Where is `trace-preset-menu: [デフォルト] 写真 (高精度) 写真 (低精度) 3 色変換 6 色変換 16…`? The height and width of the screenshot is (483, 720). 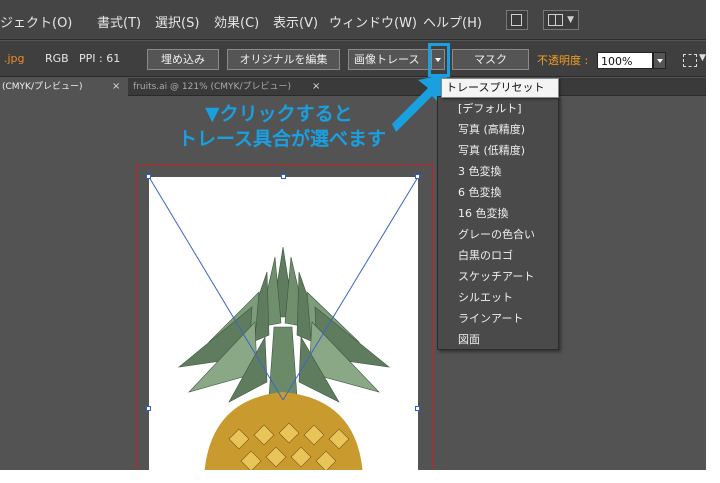 trace-preset-menu: [デフォルト] 写真 (高精度) 写真 (低精度) 3 色変換 6 色変換 16… is located at coordinates (498, 223).